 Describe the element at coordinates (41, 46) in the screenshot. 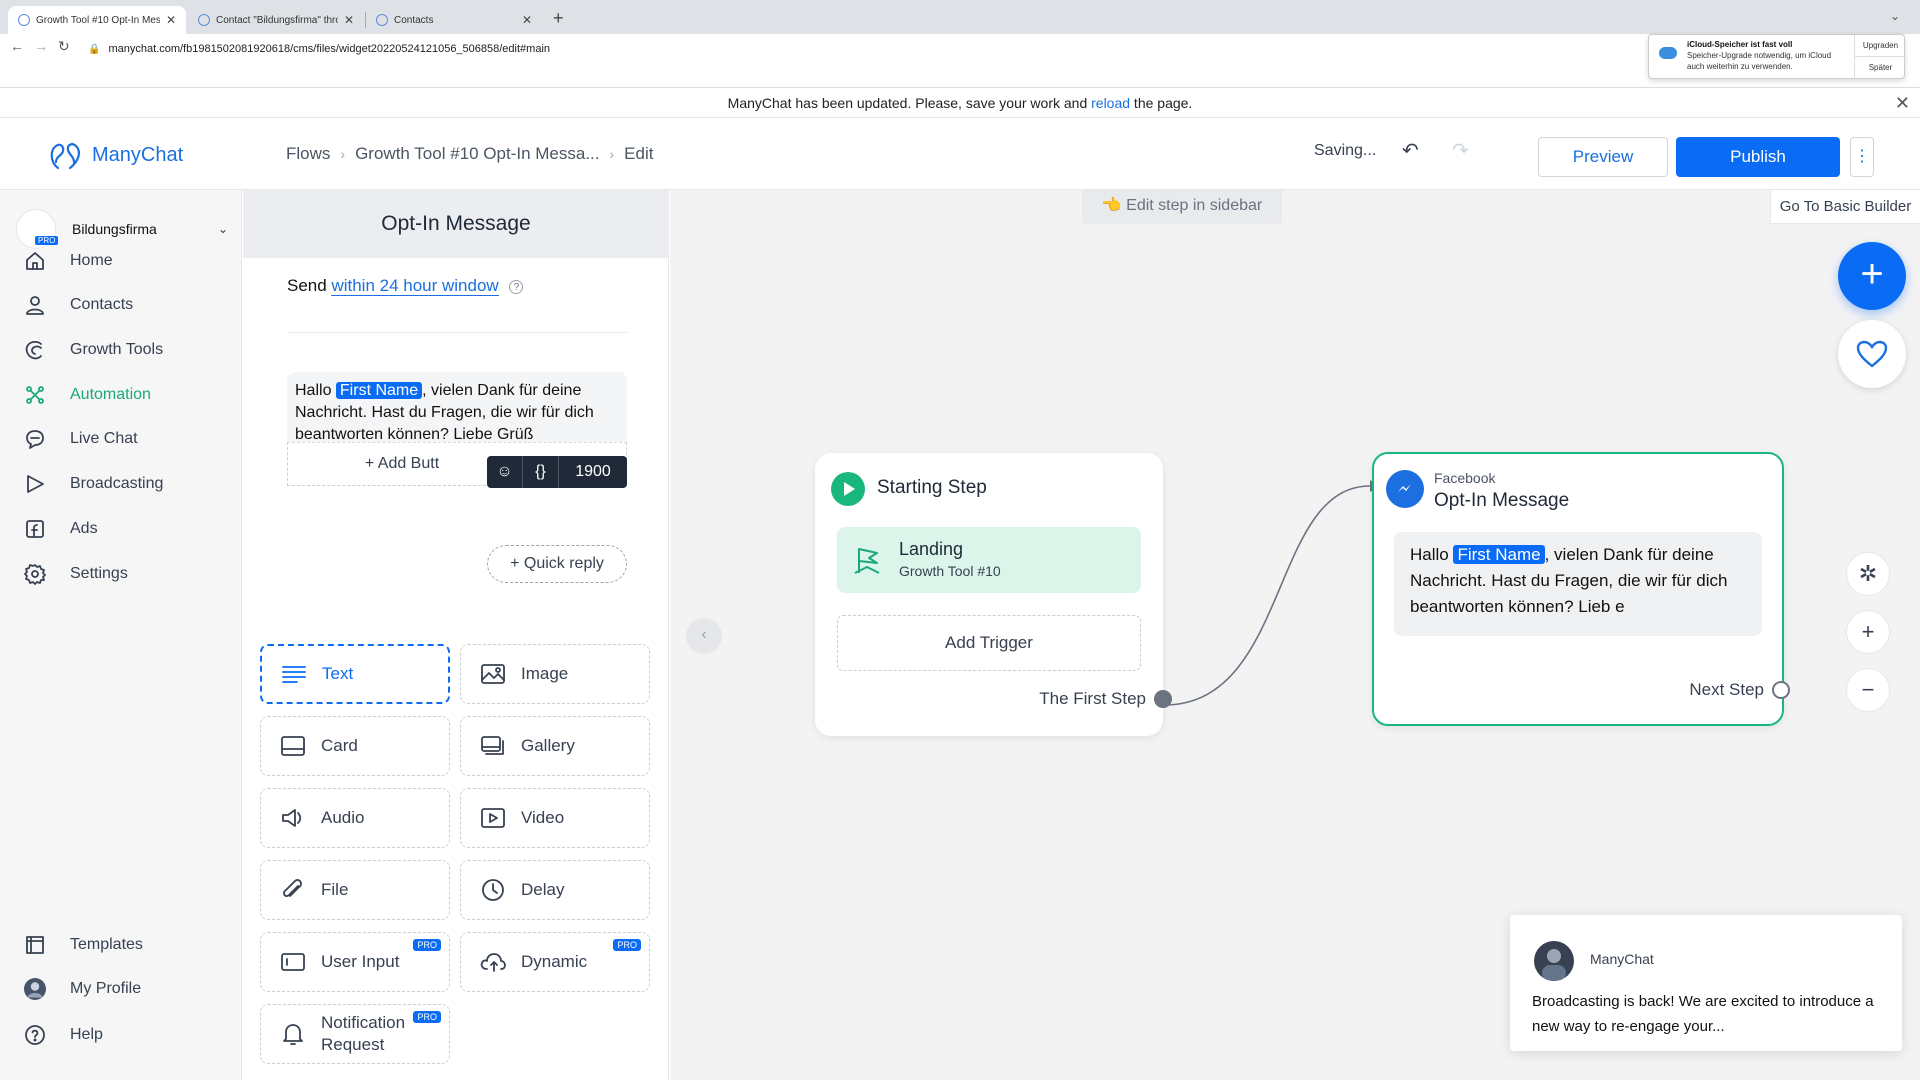

I see `forward-icon: →` at that location.